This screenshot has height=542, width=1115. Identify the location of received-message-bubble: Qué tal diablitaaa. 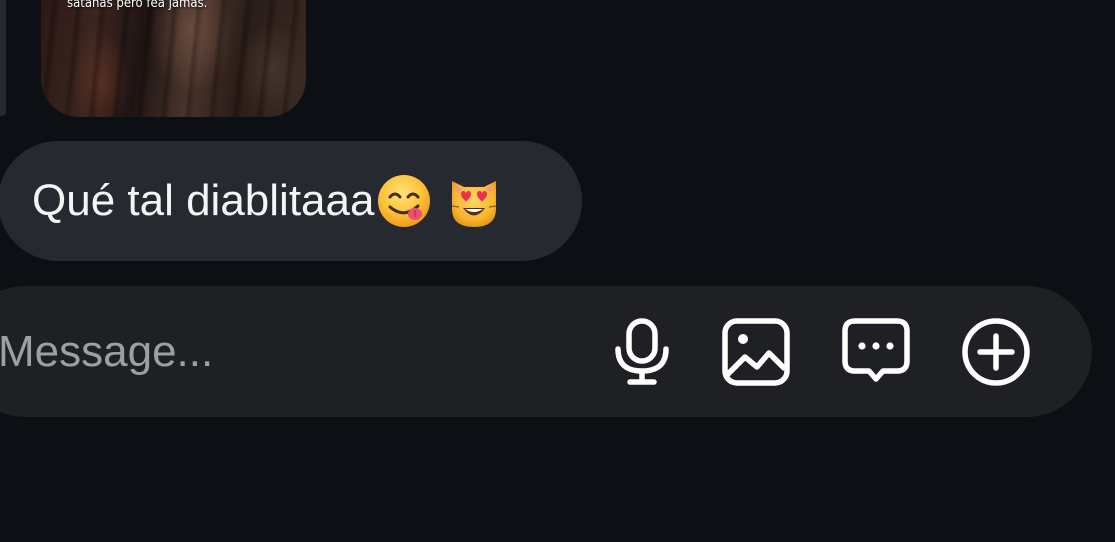
(291, 201).